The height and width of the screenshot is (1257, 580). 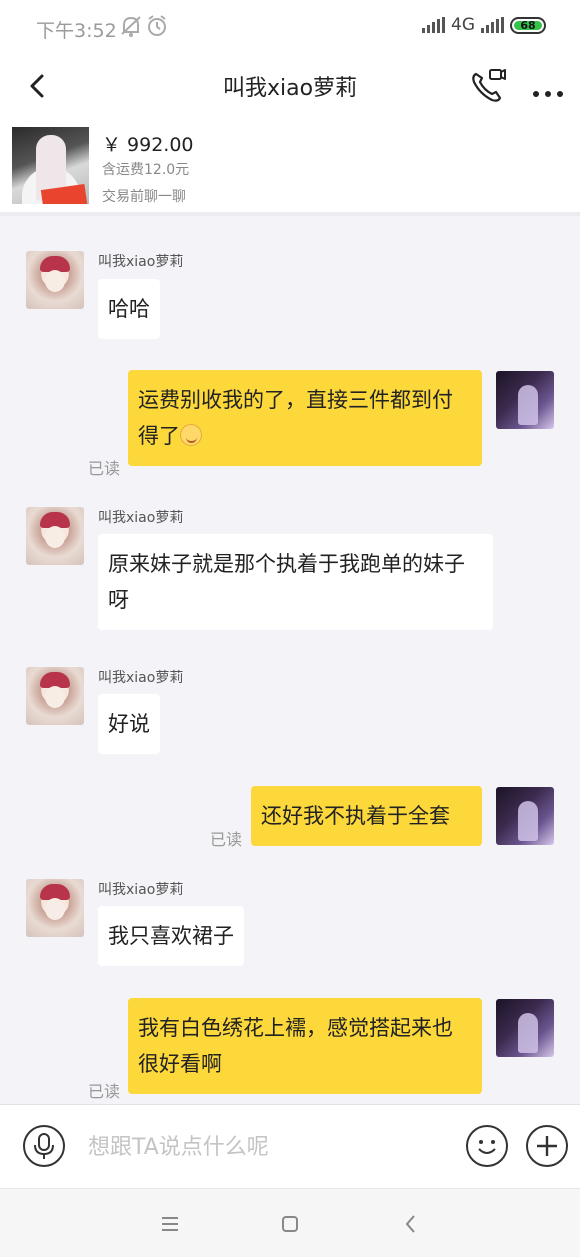 I want to click on message-bubble: 好说, so click(x=129, y=724).